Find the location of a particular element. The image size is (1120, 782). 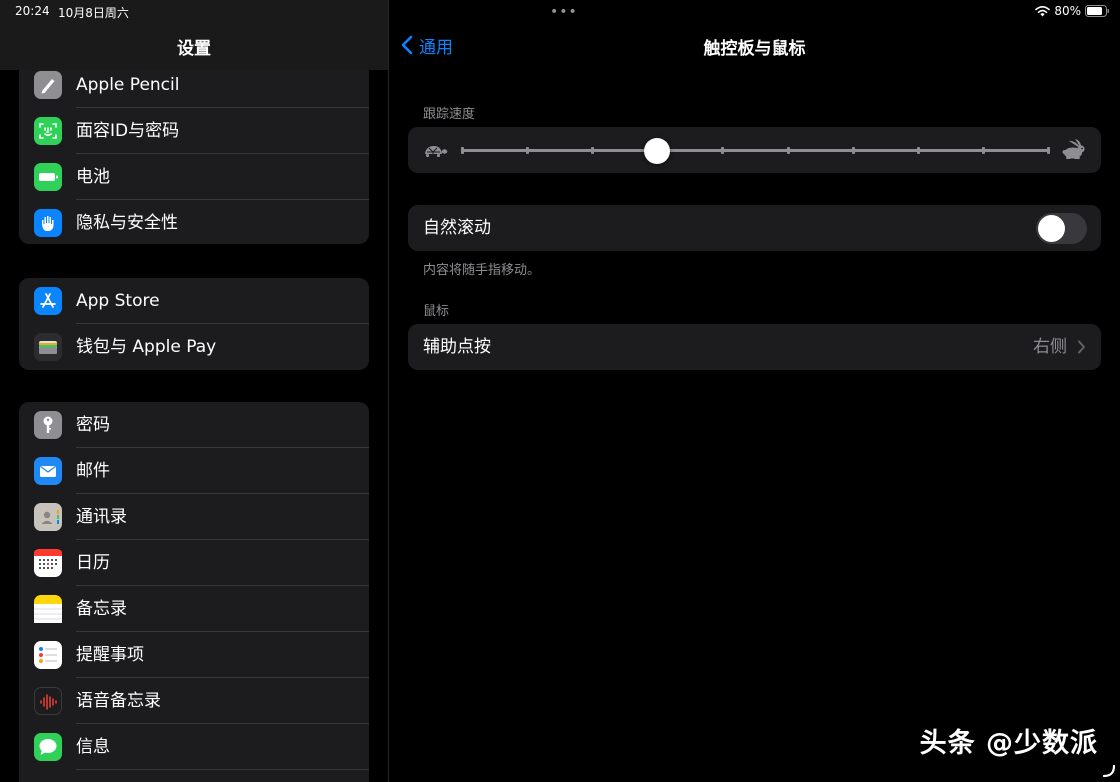

sidebar-item-calendar: 日历 is located at coordinates (194, 563).